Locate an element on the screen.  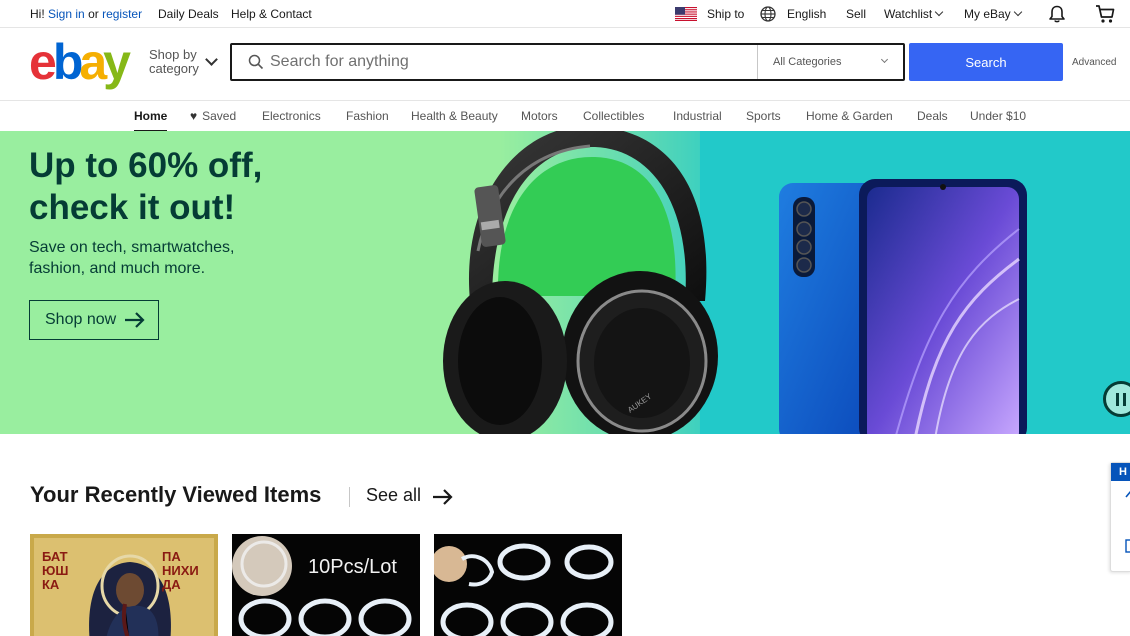
item-pack-label: 10Pcs/Lot is located at coordinates (352, 567).